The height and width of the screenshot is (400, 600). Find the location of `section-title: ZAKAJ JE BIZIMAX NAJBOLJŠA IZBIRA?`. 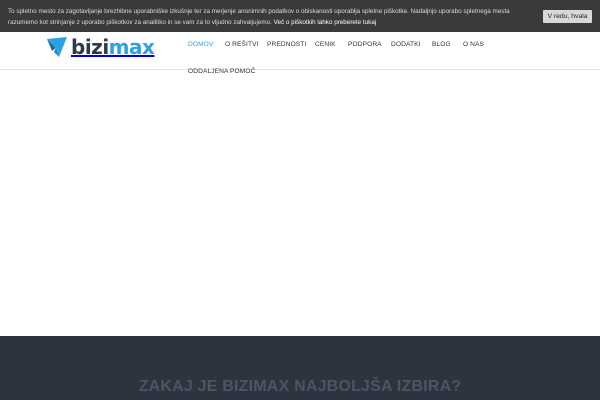

section-title: ZAKAJ JE BIZIMAX NAJBOLJŠA IZBIRA? is located at coordinates (300, 386).